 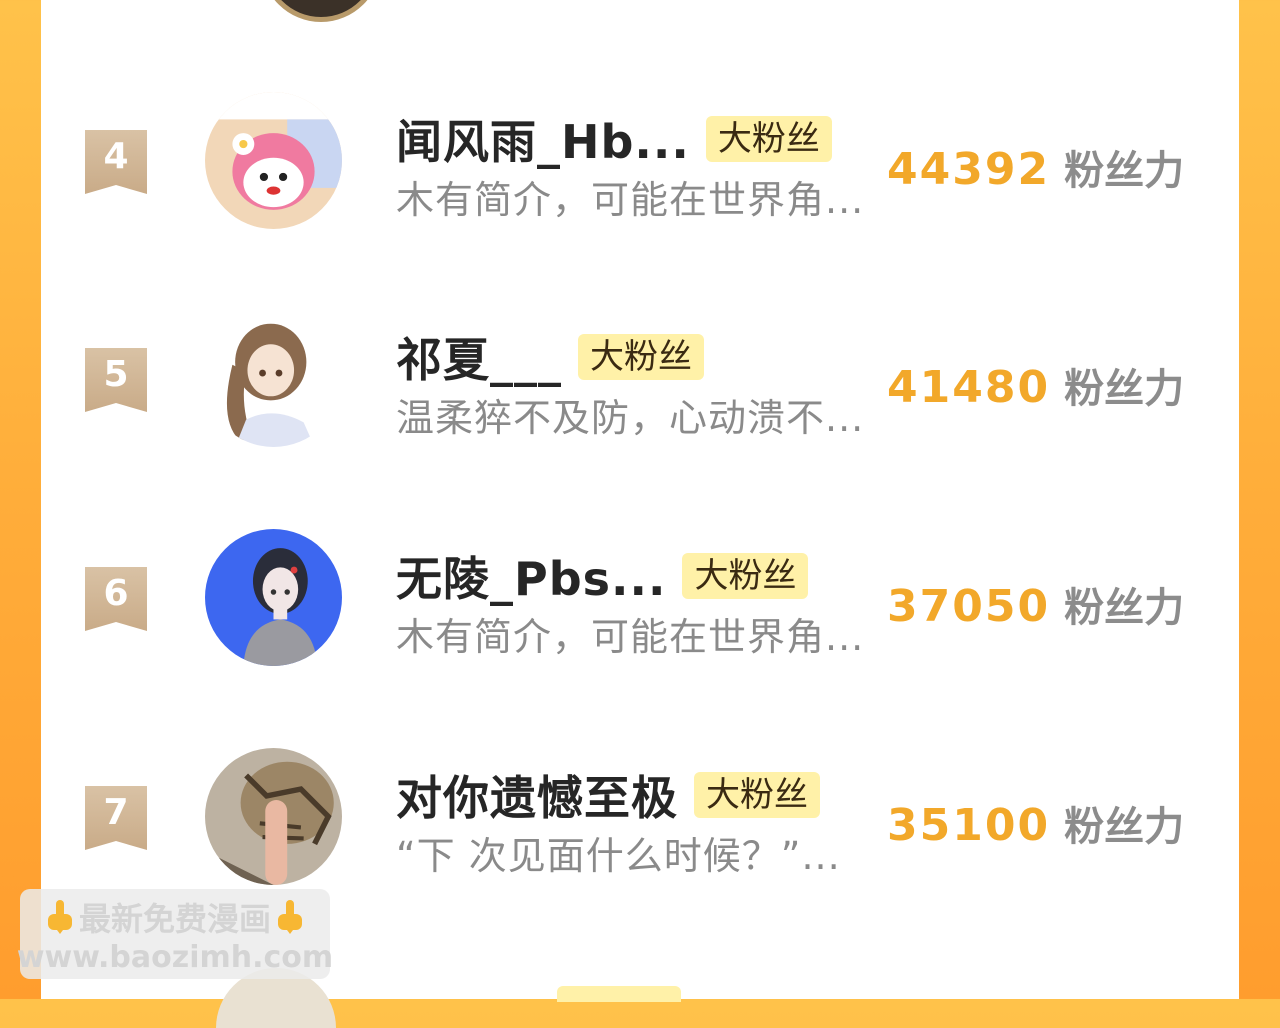 I want to click on rank-number: 4, so click(x=116, y=156).